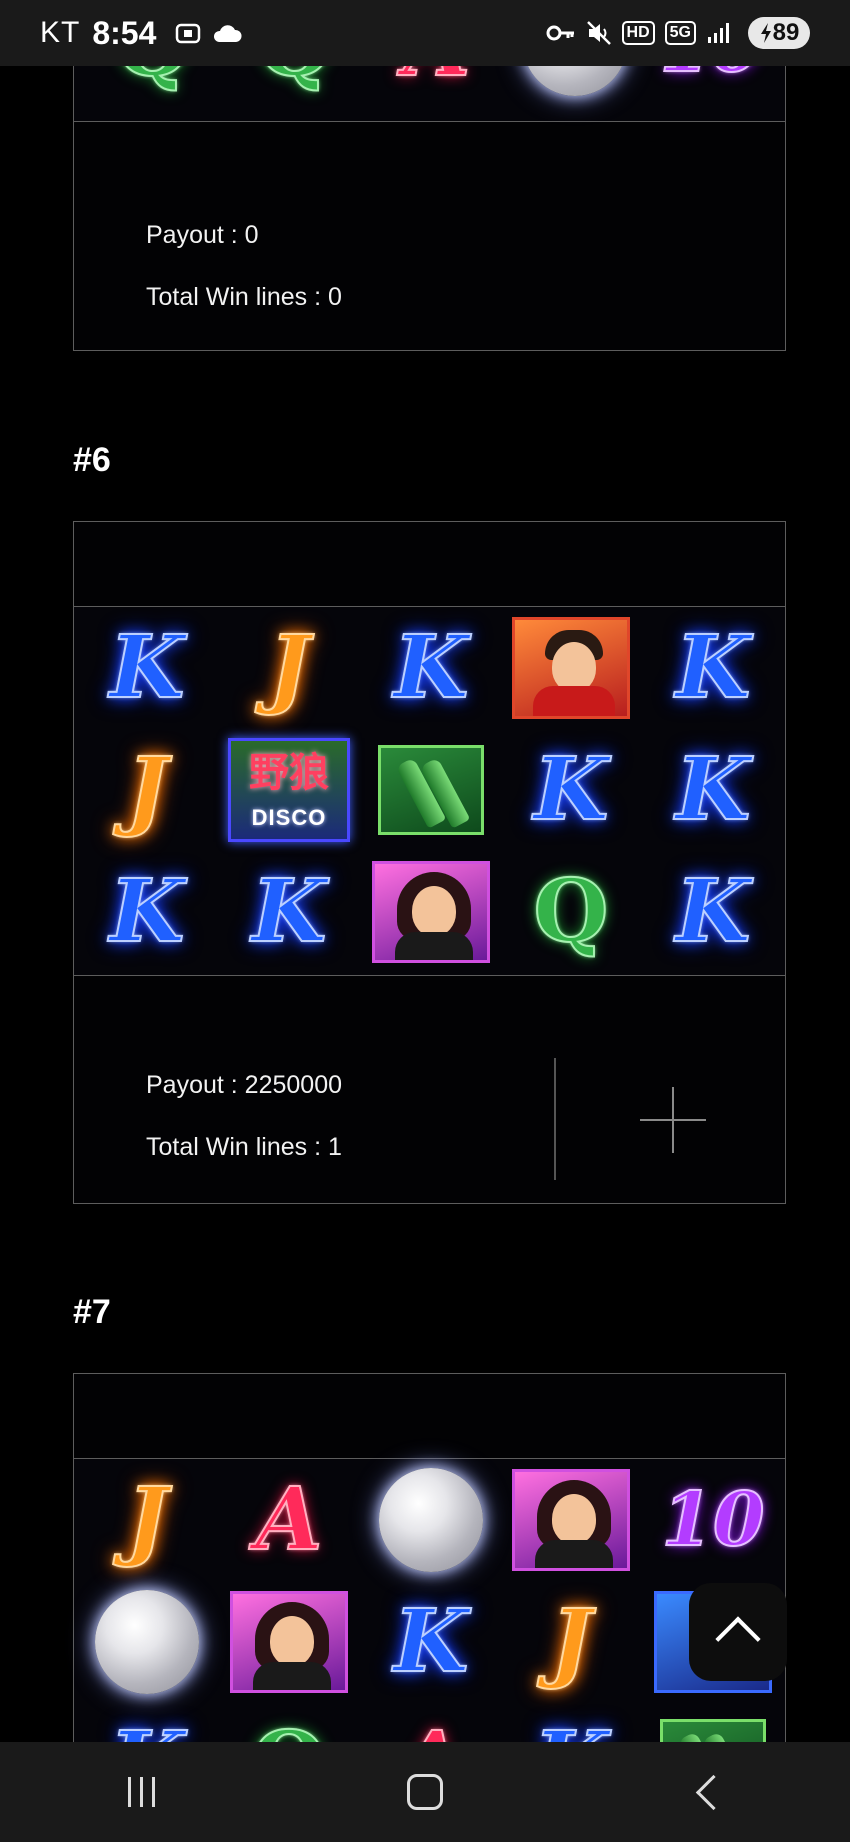 This screenshot has width=850, height=1842. What do you see at coordinates (425, 33) in the screenshot?
I see `status-bar: KT 8:54 HD 5G 89` at bounding box center [425, 33].